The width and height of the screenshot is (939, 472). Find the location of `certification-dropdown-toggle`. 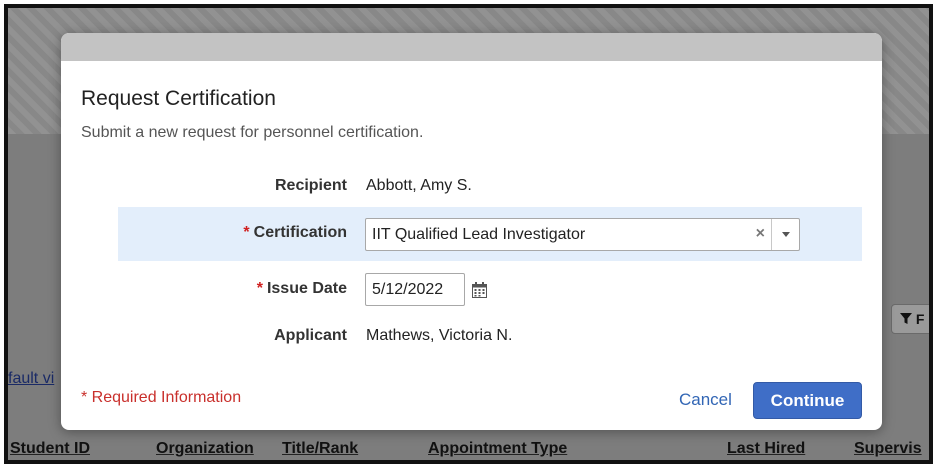

certification-dropdown-toggle is located at coordinates (785, 234).